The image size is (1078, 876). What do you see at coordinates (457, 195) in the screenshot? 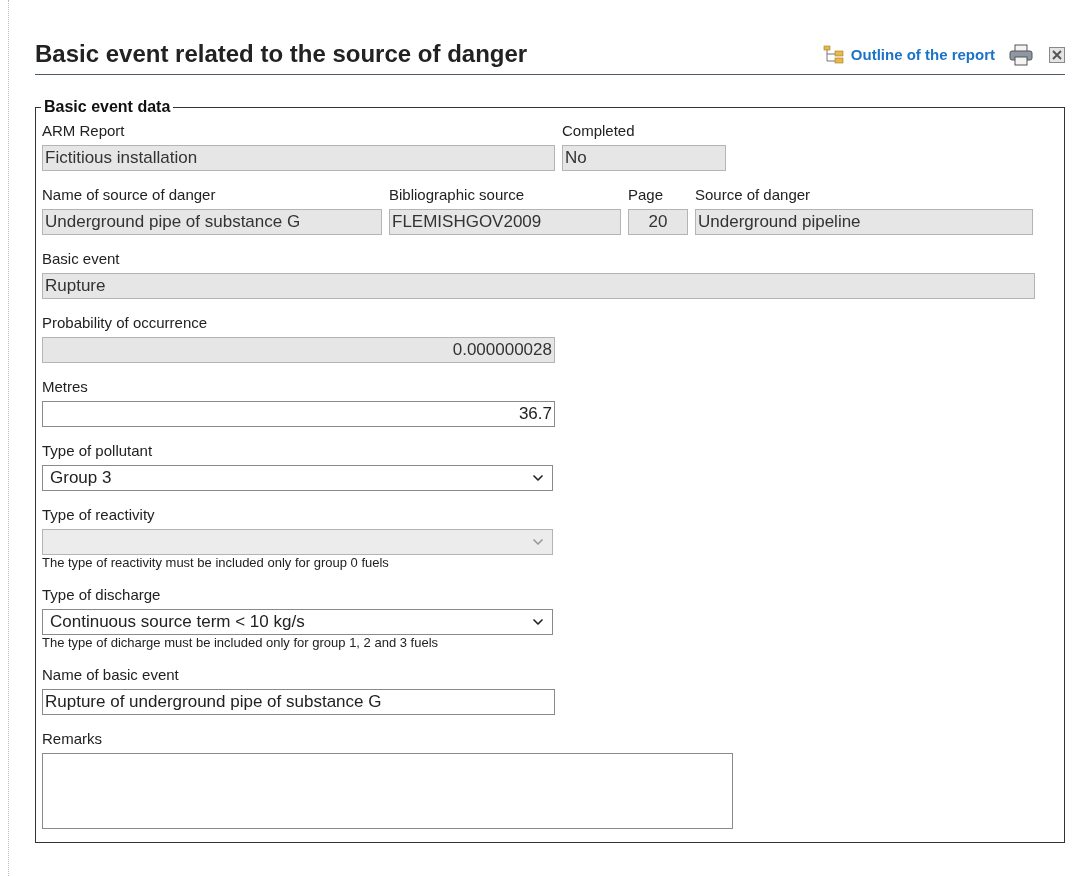
I see `field-label: Bibliographic source` at bounding box center [457, 195].